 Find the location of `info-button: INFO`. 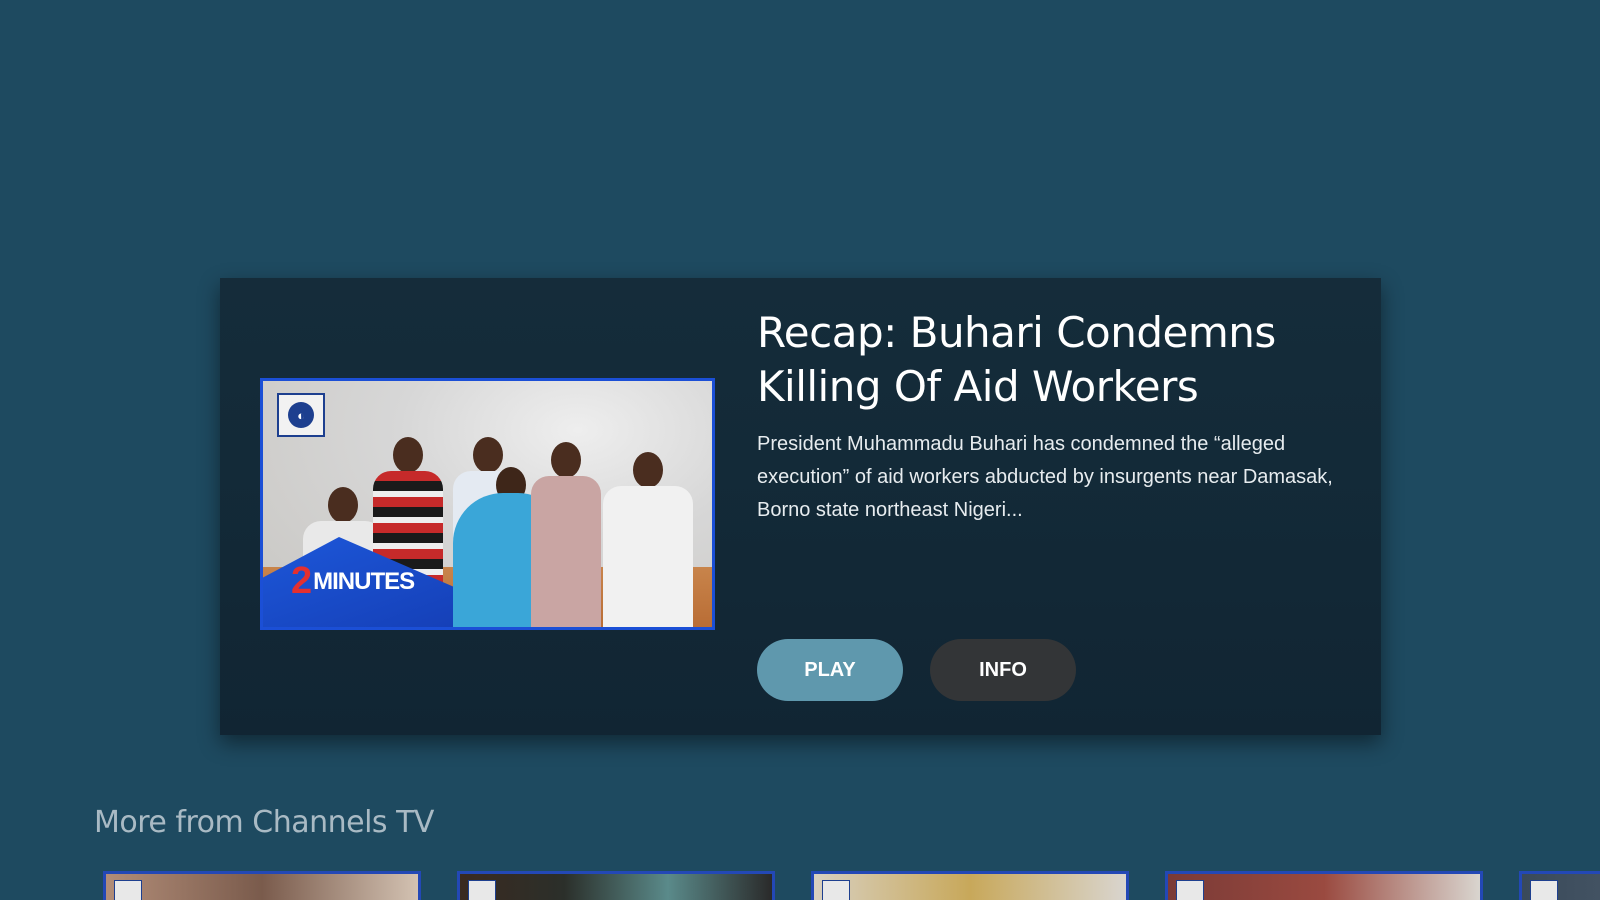

info-button: INFO is located at coordinates (1003, 670).